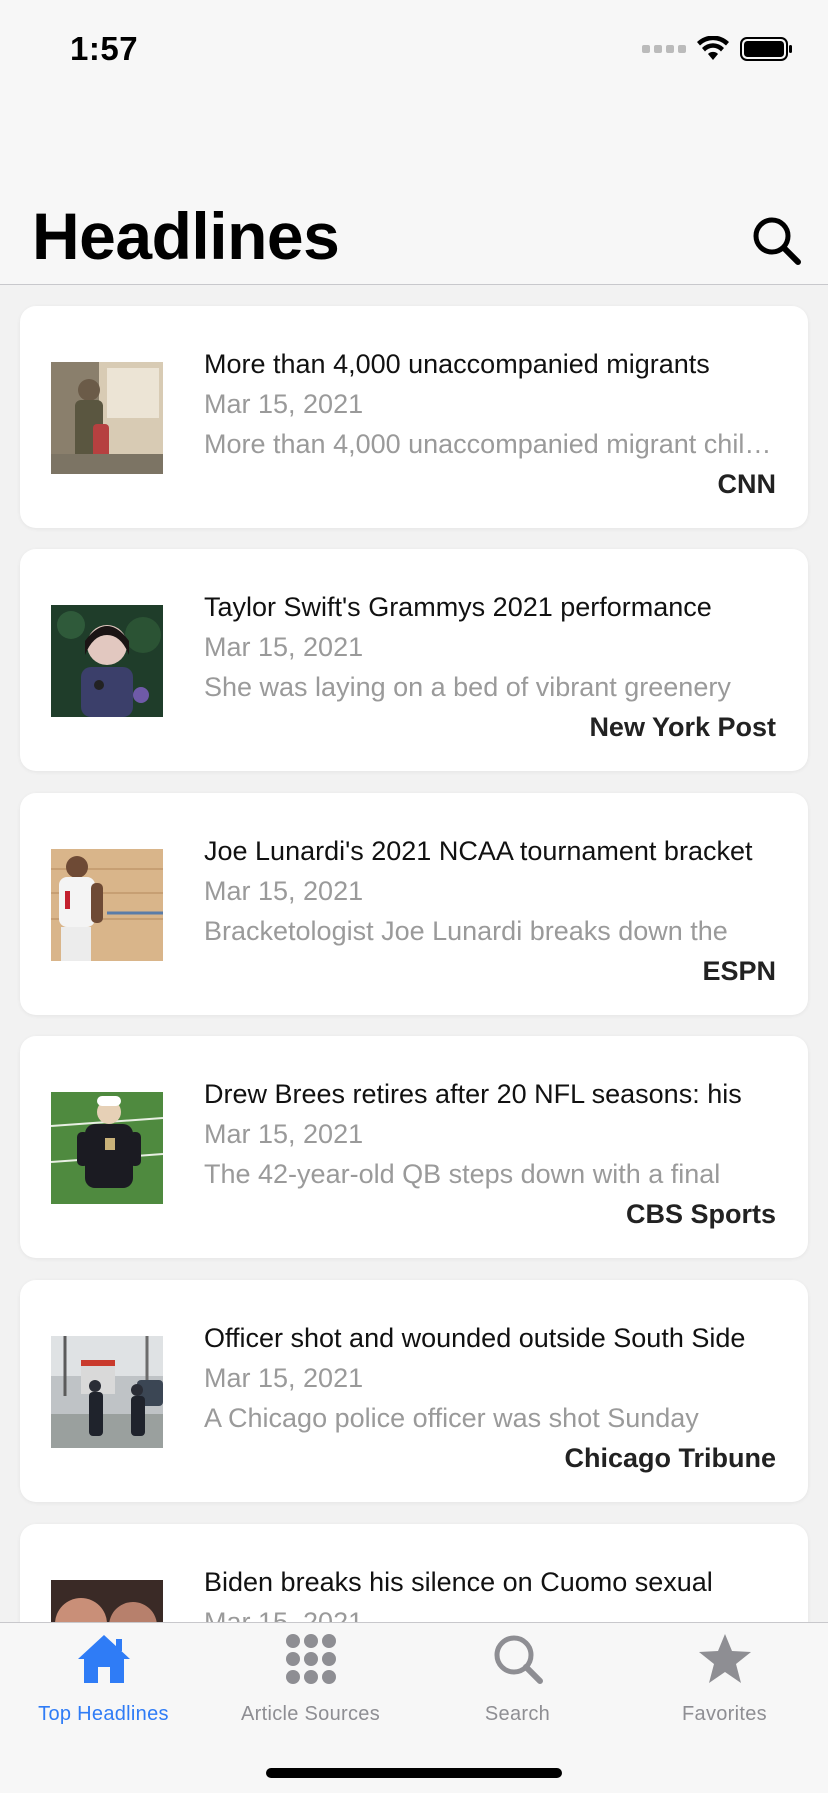 The width and height of the screenshot is (828, 1793). I want to click on tab-favorites: Favorites, so click(724, 1678).